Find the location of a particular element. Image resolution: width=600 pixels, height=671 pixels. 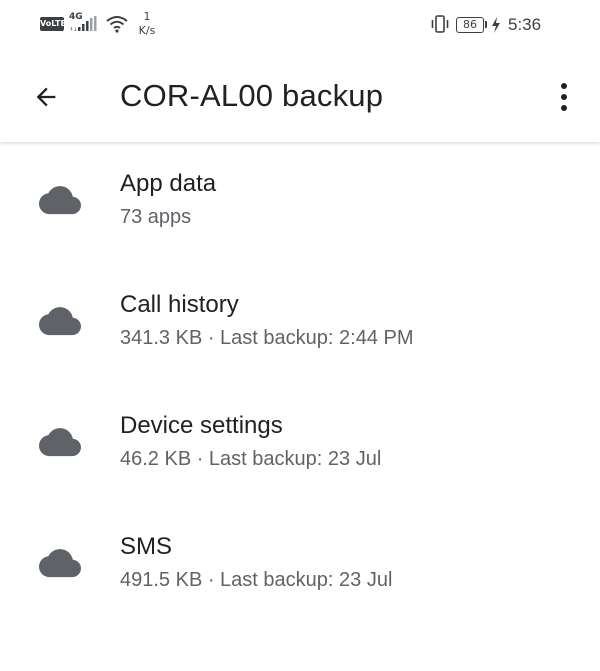

more-vert-icon is located at coordinates (564, 97).